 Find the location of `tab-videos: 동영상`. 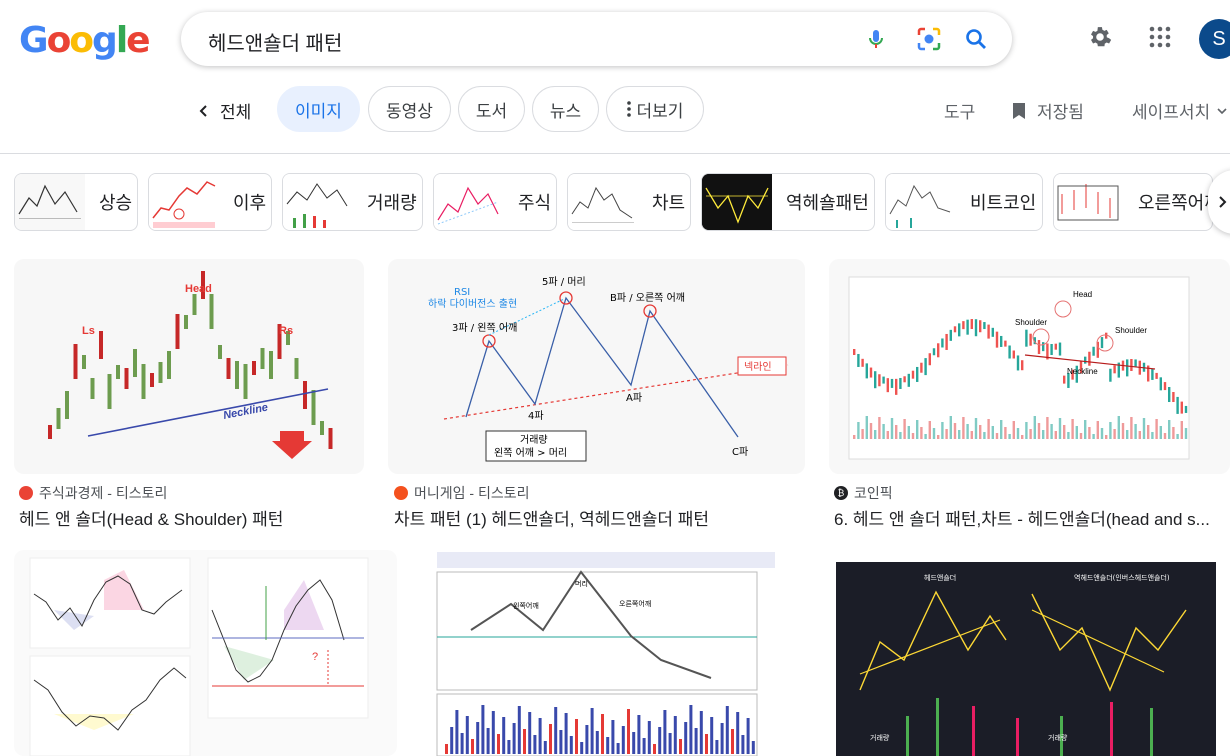

tab-videos: 동영상 is located at coordinates (409, 109).